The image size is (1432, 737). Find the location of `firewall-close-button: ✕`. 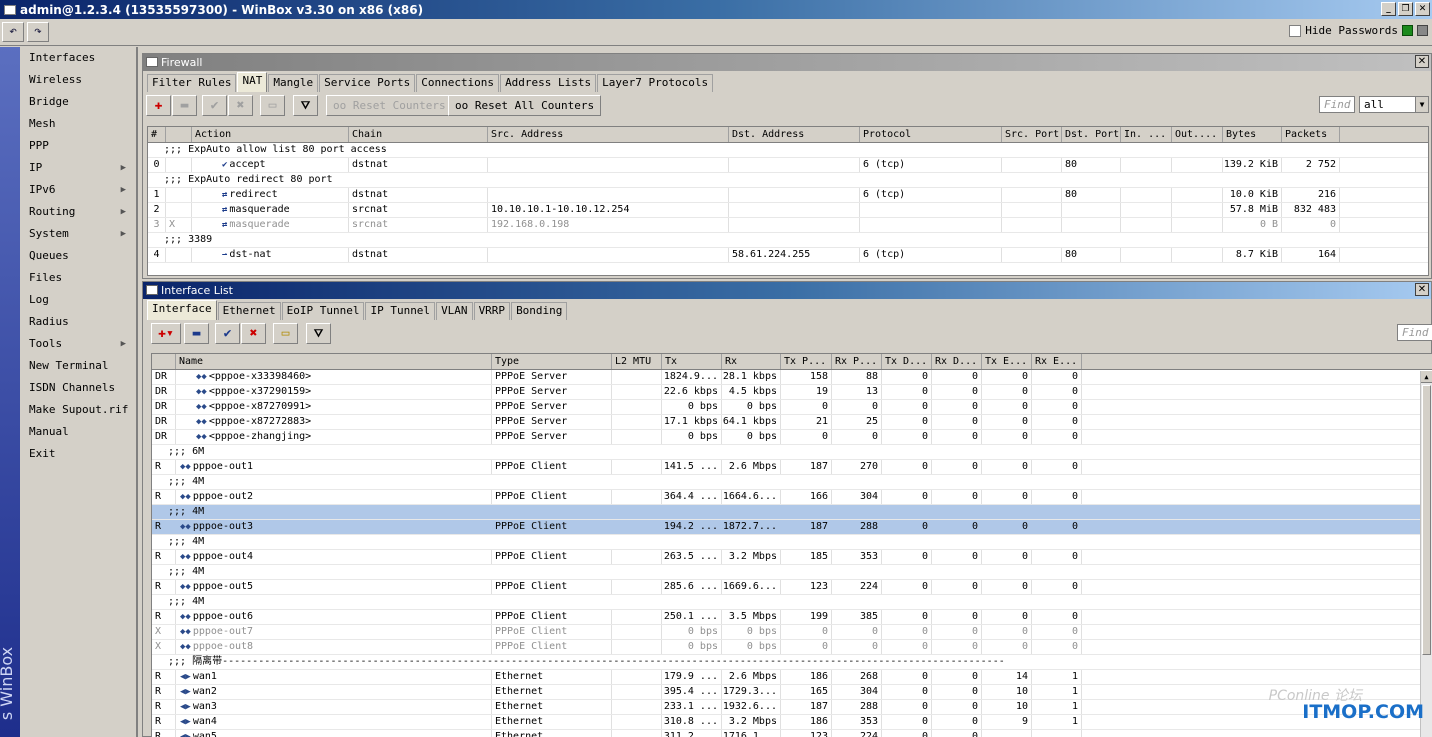

firewall-close-button: ✕ is located at coordinates (1422, 61).